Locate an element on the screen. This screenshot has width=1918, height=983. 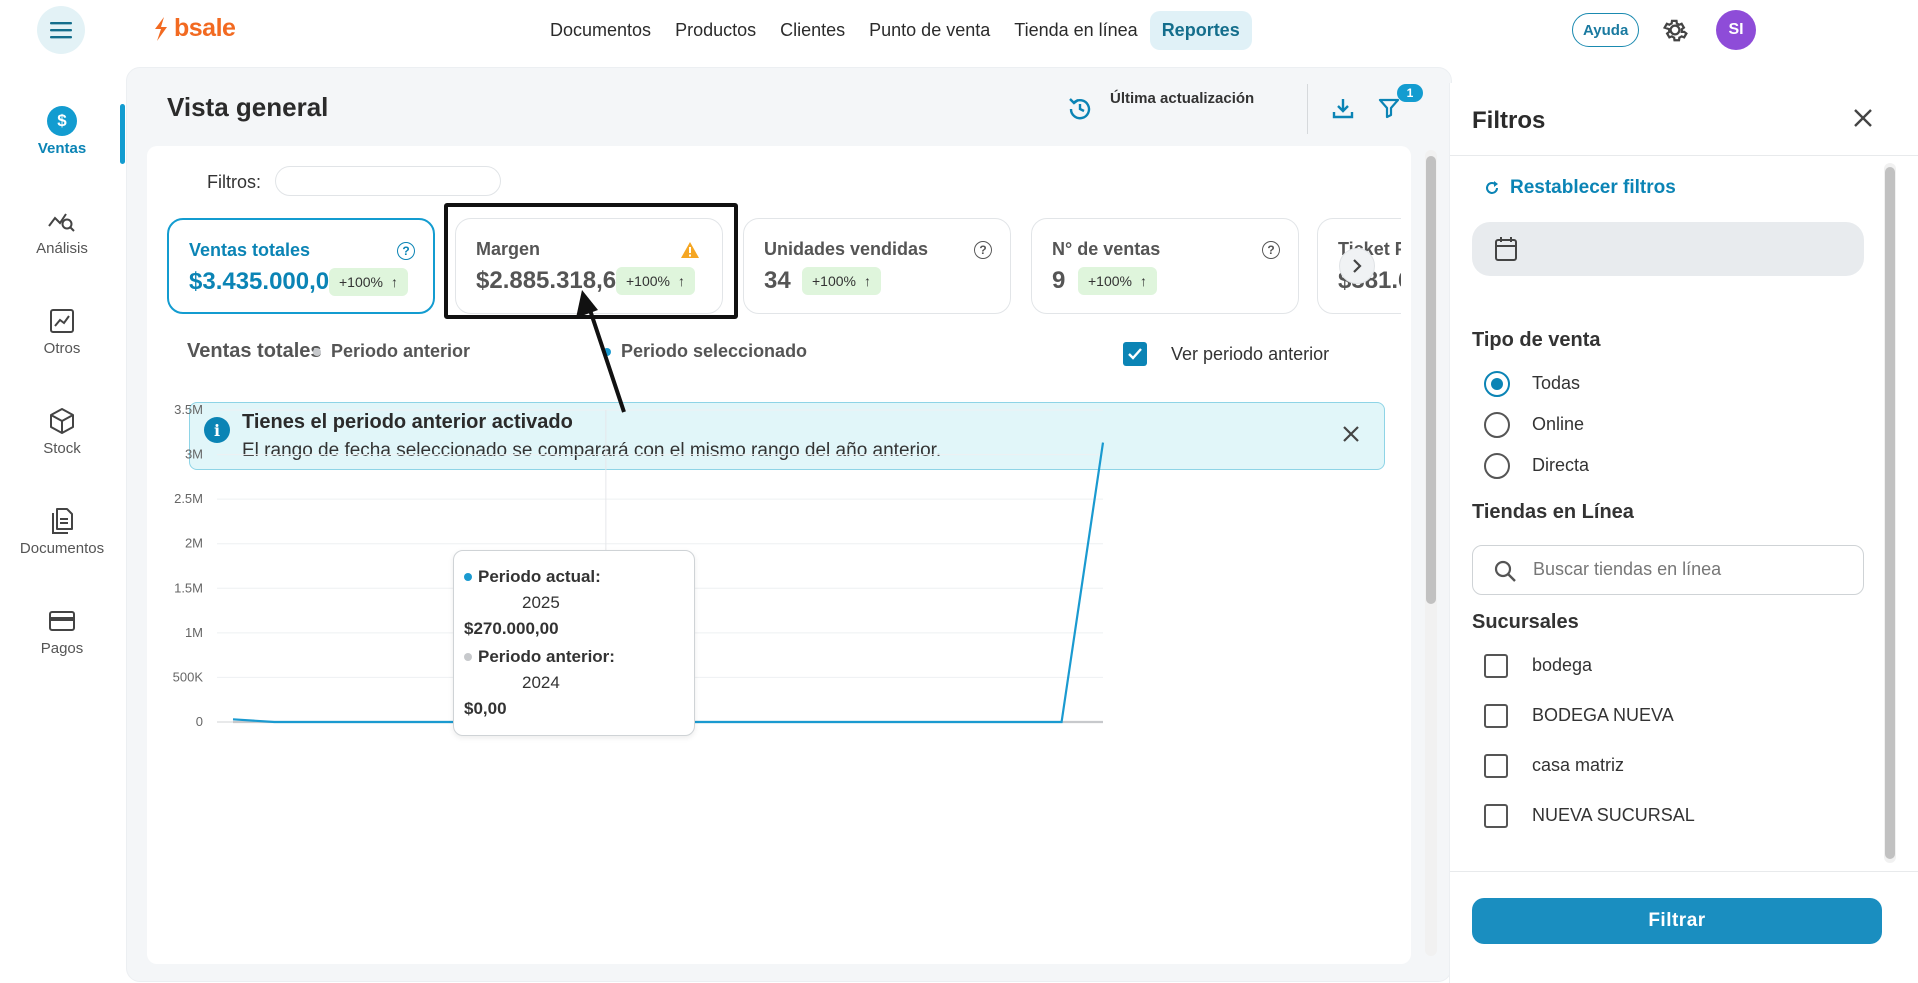
reset-filters-button: Restablecer filtros is located at coordinates (1580, 188).